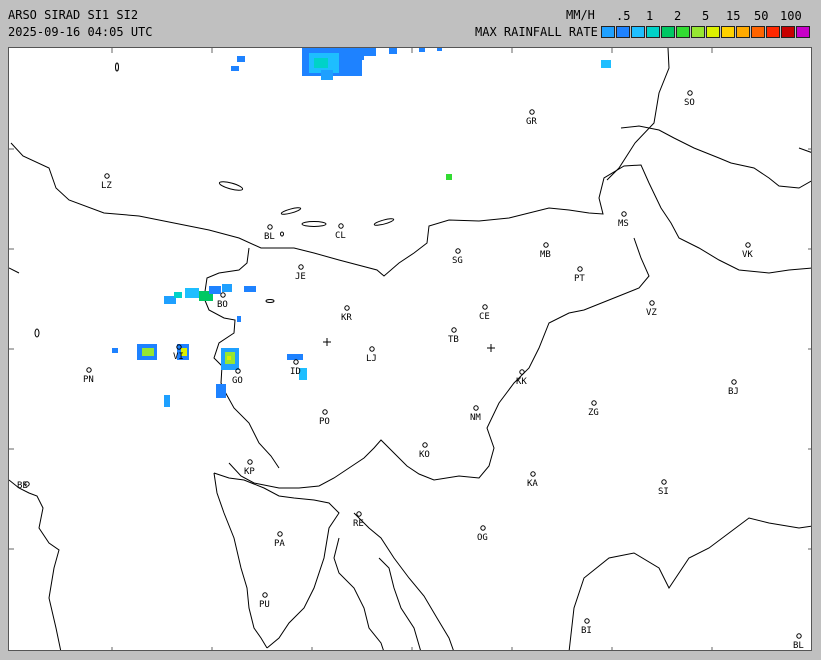 This screenshot has height=660, width=821. What do you see at coordinates (482, 538) in the screenshot?
I see `city-label: OG` at bounding box center [482, 538].